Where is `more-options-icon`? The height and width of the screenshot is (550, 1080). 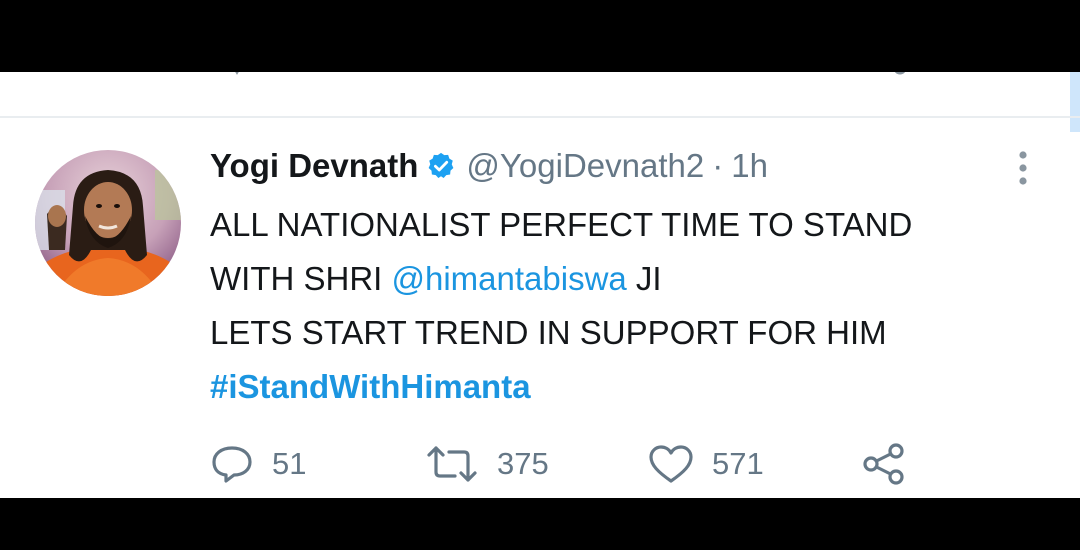 more-options-icon is located at coordinates (1023, 168).